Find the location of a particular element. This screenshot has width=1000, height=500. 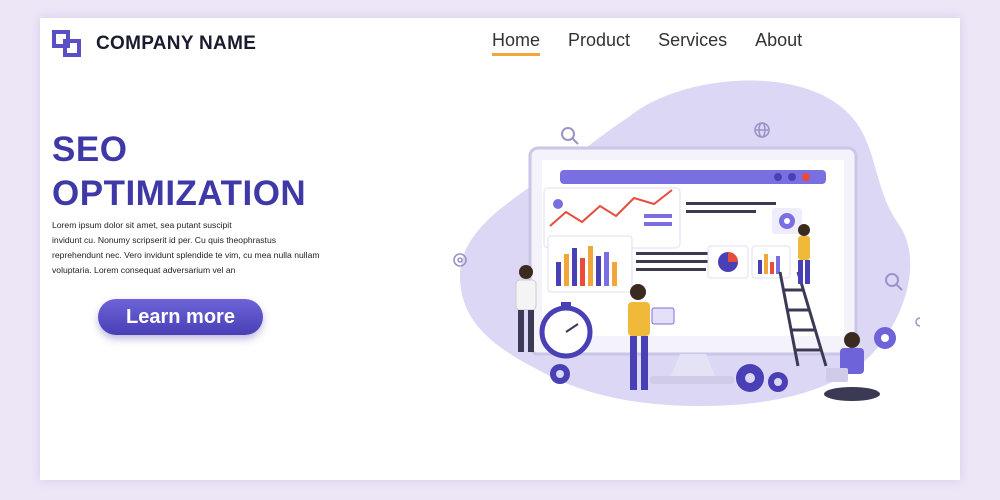

main-nav: Home Product Services About is located at coordinates (661, 43).